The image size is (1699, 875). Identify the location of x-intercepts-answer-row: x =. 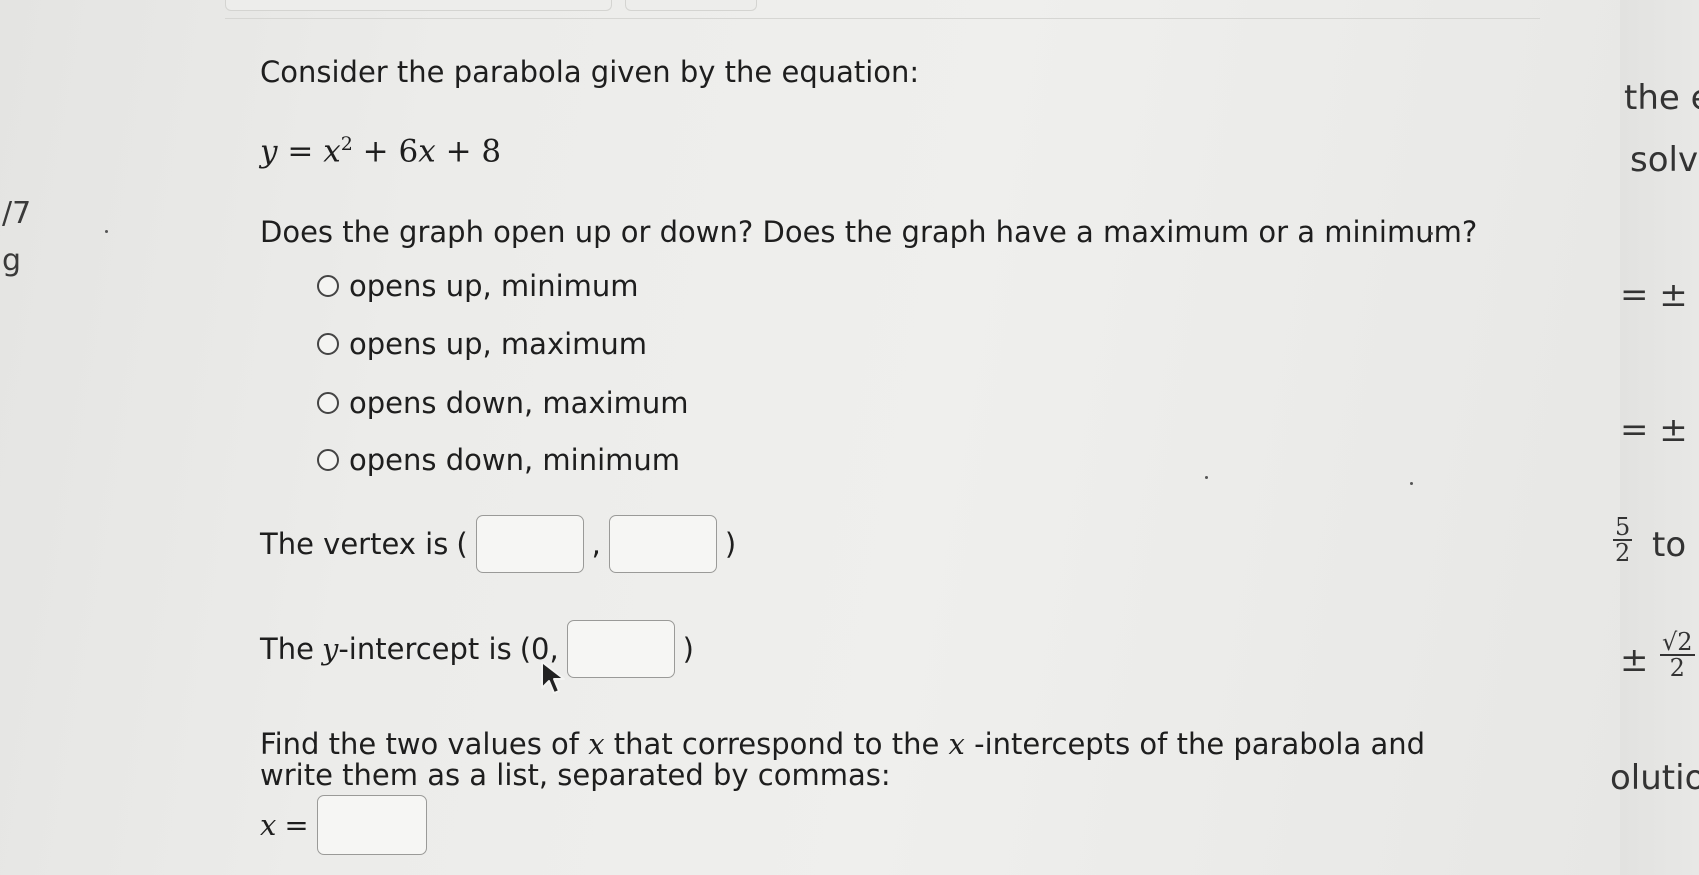
(343, 825).